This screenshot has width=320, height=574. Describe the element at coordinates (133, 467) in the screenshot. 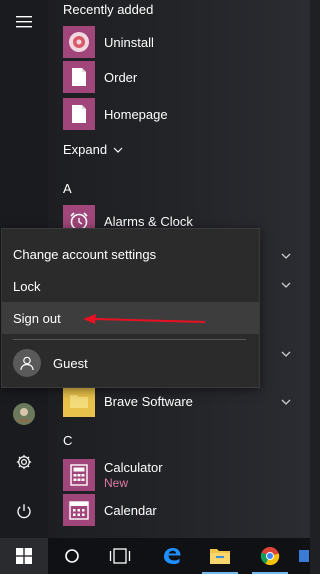

I see `app-label: Calculator` at that location.